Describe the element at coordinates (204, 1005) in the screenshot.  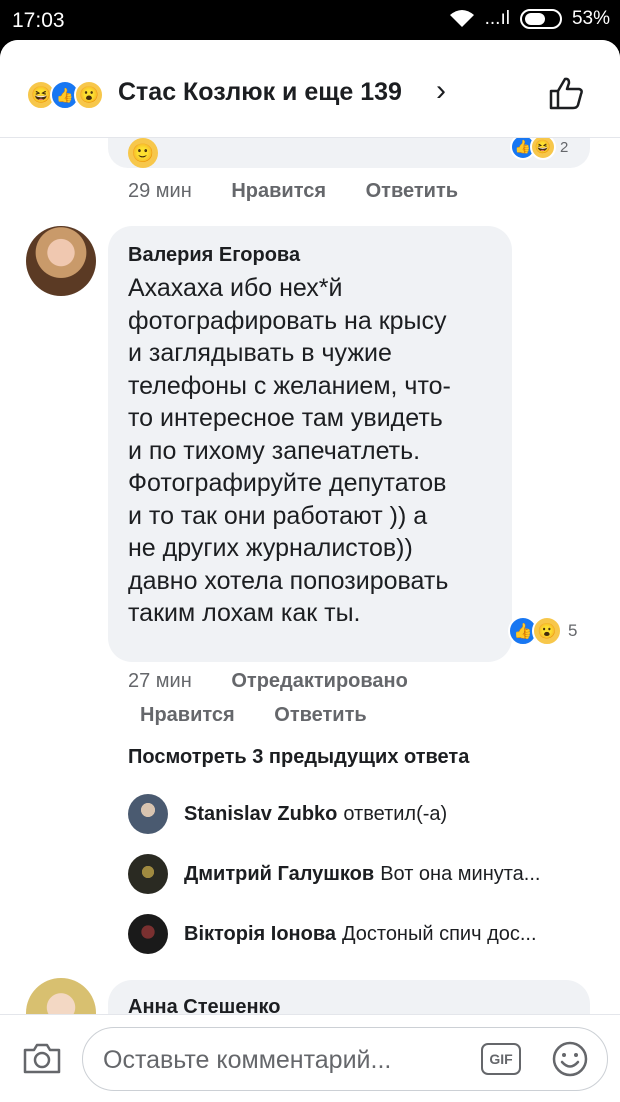
I see `comment-author: Анна Стешенко` at that location.